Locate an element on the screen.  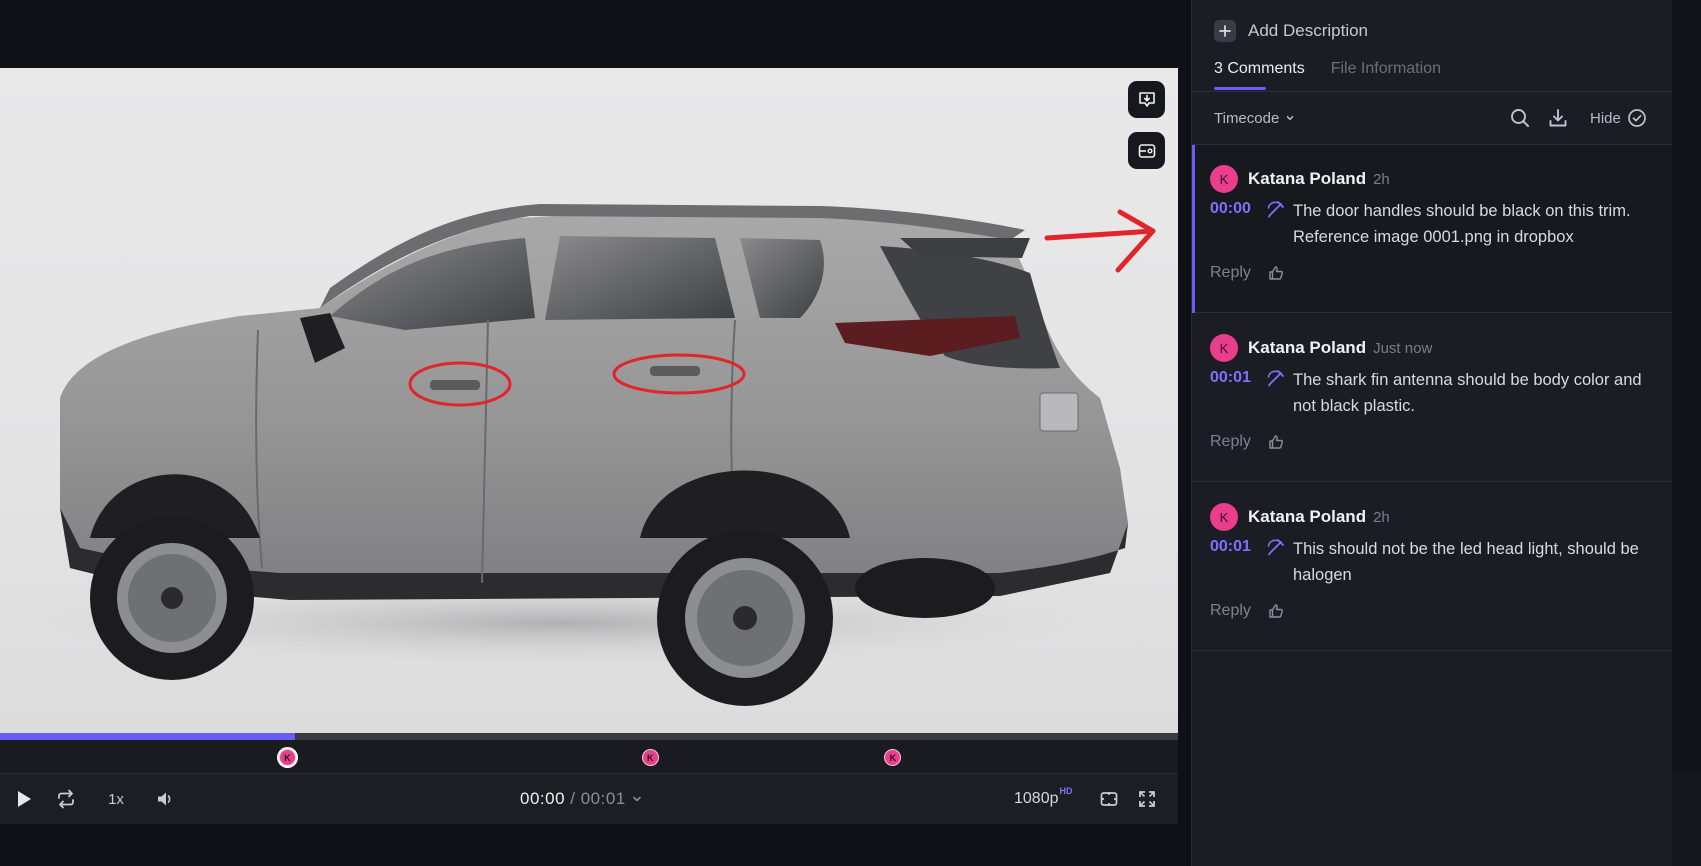
sort-dropdown: Timecode is located at coordinates (1254, 118).